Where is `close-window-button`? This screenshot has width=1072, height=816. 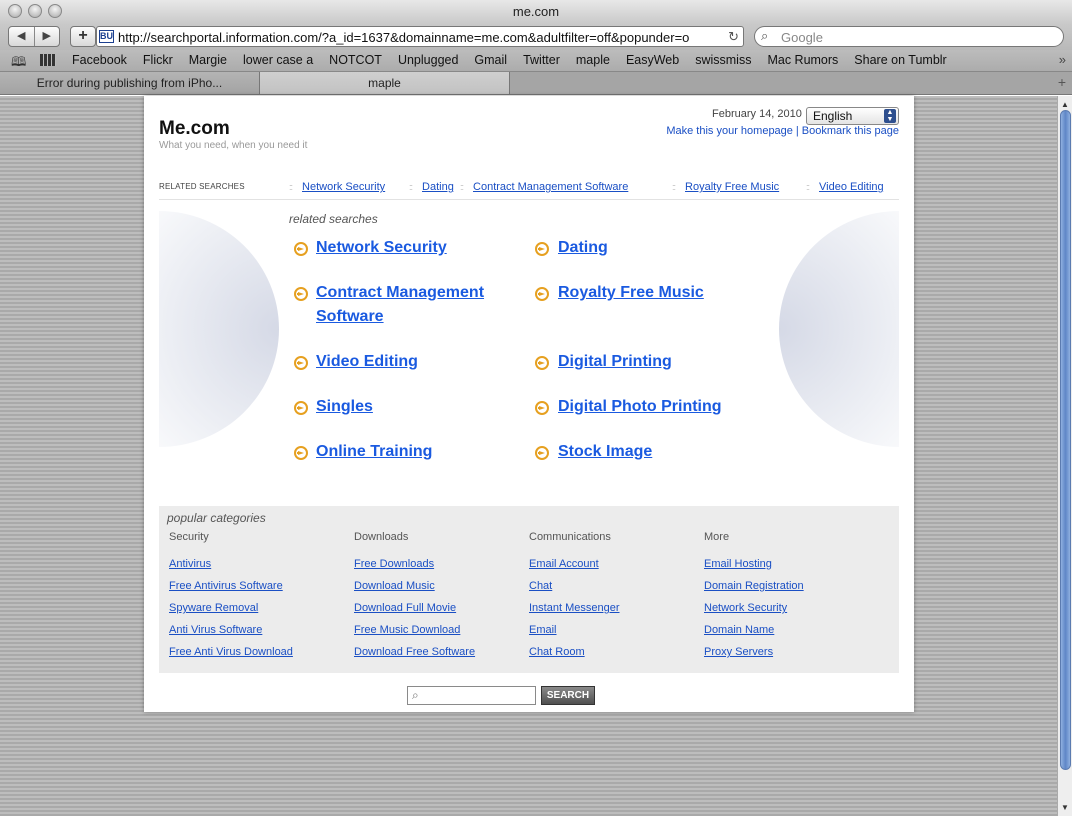 close-window-button is located at coordinates (15, 11).